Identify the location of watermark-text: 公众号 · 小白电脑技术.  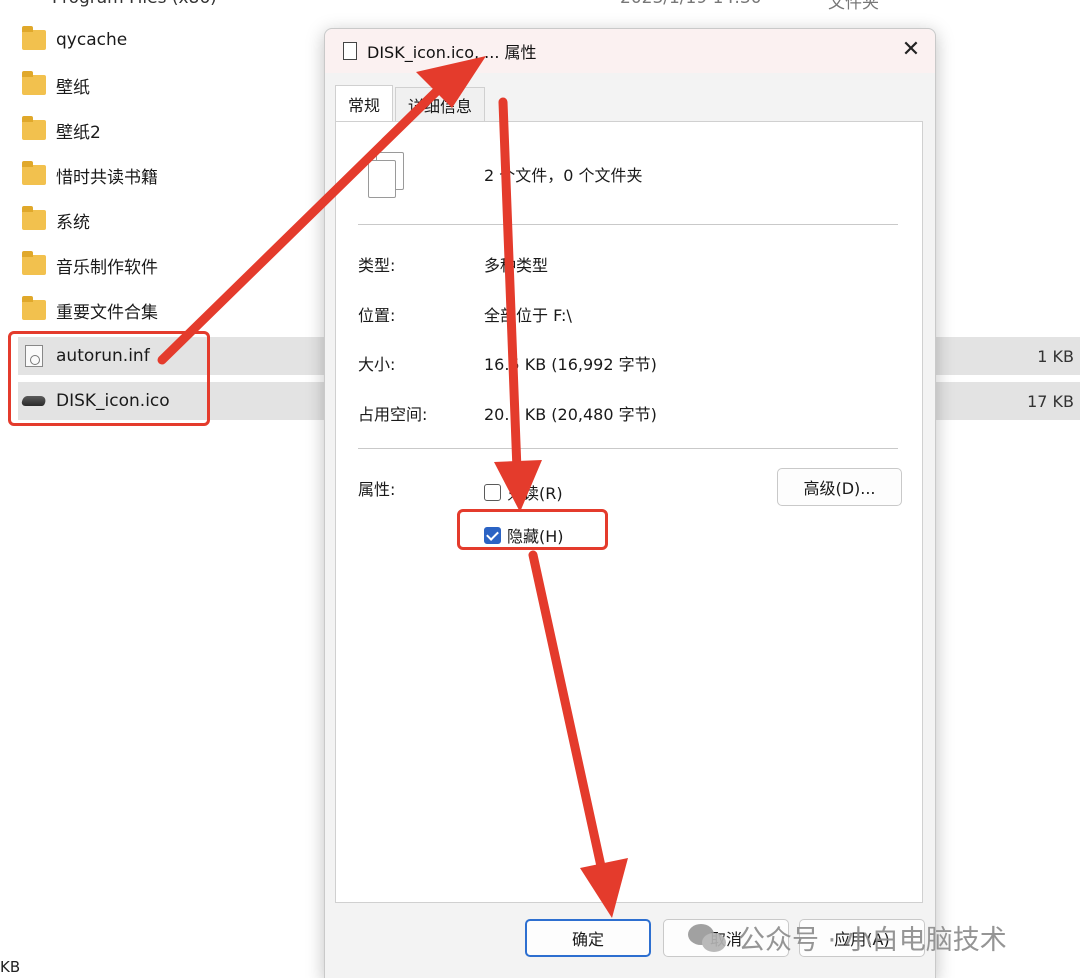
(872, 940).